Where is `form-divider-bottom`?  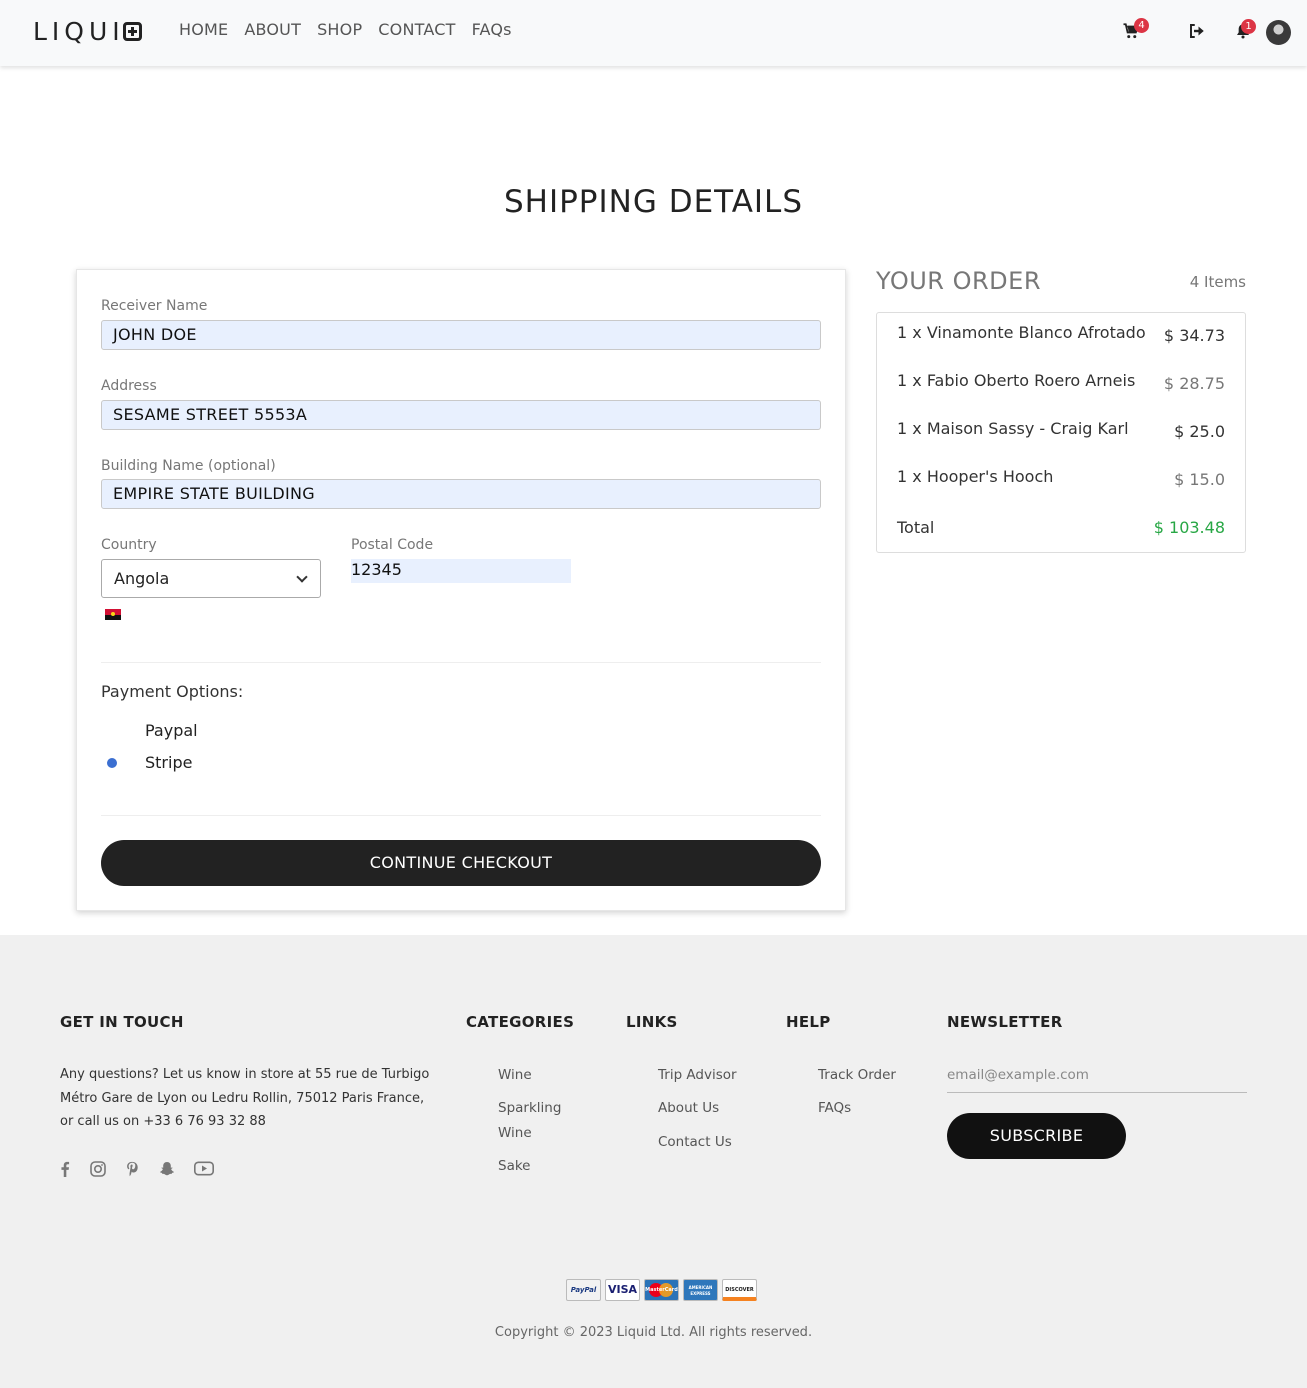 form-divider-bottom is located at coordinates (461, 815).